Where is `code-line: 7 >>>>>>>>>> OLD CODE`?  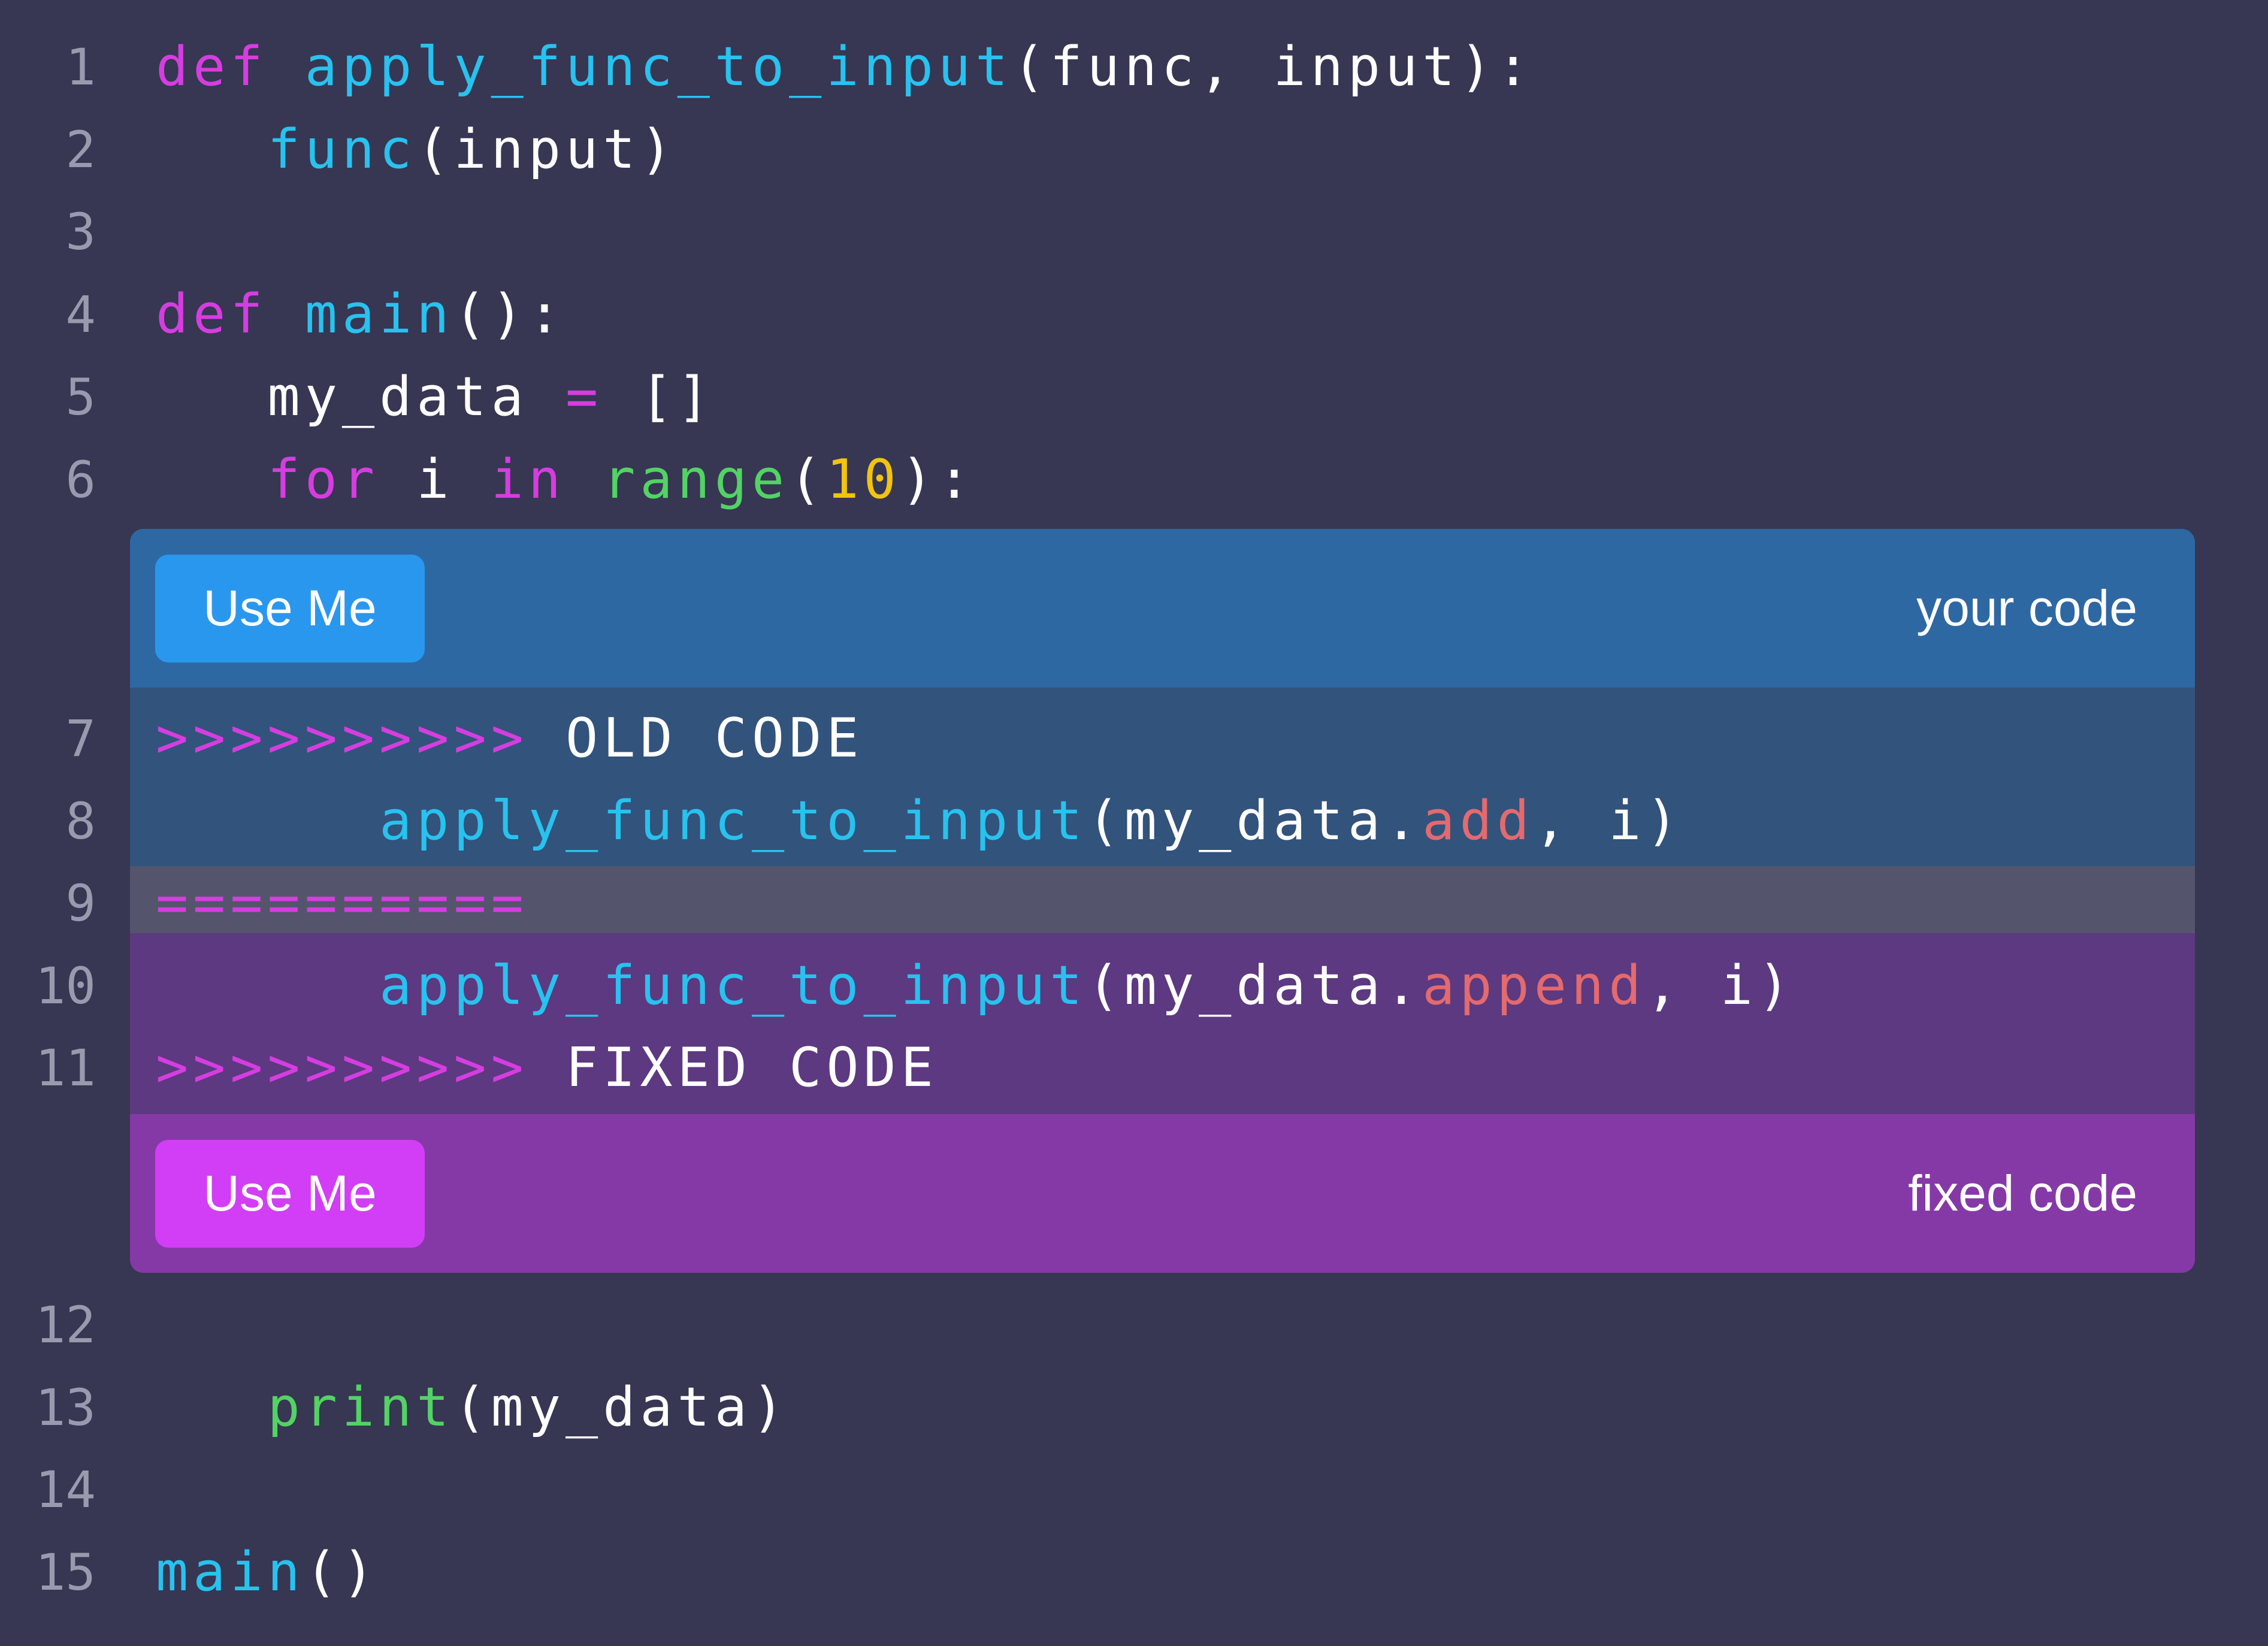 code-line: 7 >>>>>>>>>> OLD CODE is located at coordinates (1134, 738).